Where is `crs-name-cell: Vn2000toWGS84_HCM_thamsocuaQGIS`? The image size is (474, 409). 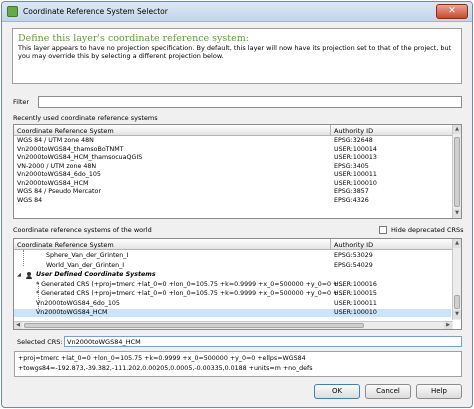 crs-name-cell: Vn2000toWGS84_HCM_thamsocuaQGIS is located at coordinates (80, 157).